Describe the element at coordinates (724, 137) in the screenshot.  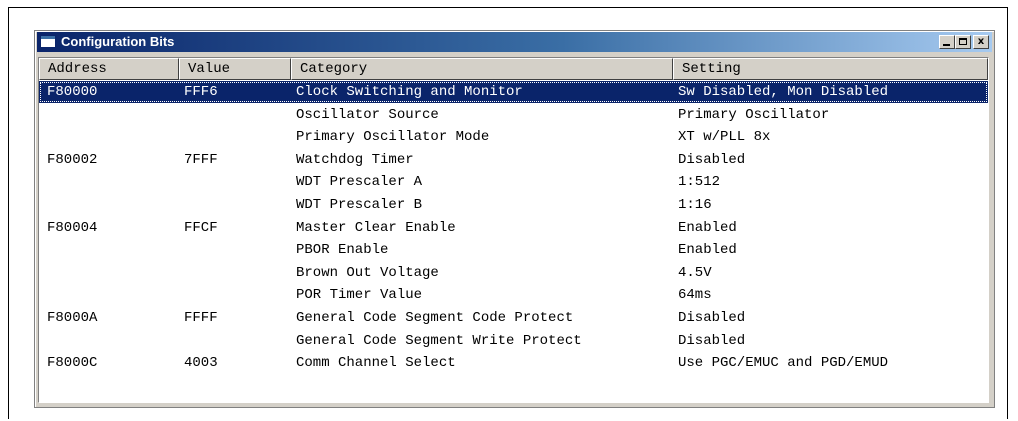
I see `setting-cell: XT w/PLL 8x` at that location.